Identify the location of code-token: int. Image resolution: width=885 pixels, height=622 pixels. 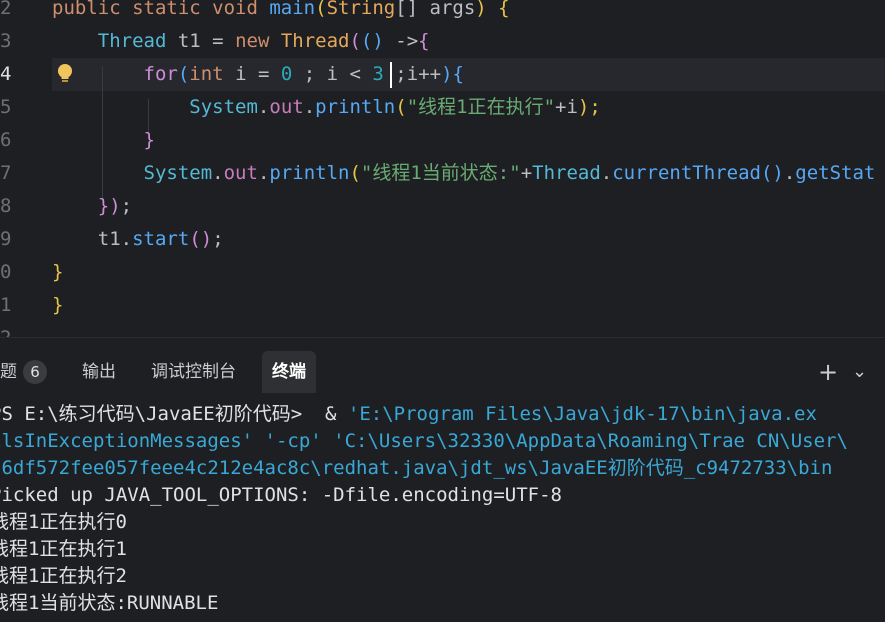
(212, 74).